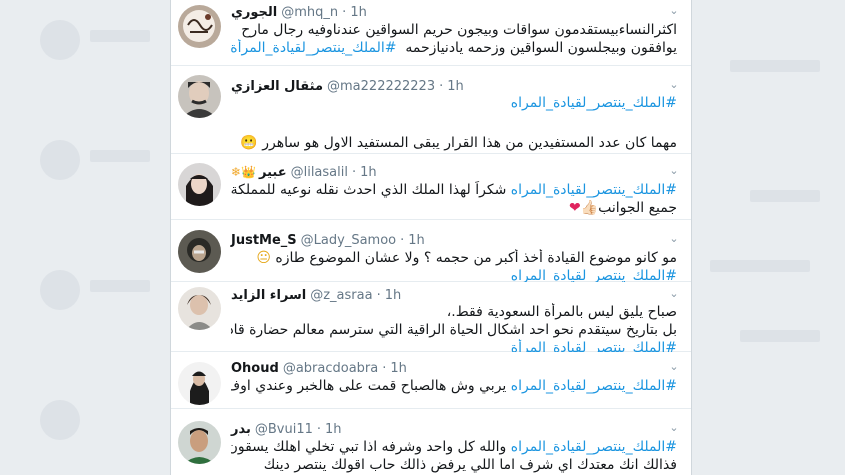 The image size is (845, 475). Describe the element at coordinates (263, 258) in the screenshot. I see `neutral-face-emoji: 😐` at that location.